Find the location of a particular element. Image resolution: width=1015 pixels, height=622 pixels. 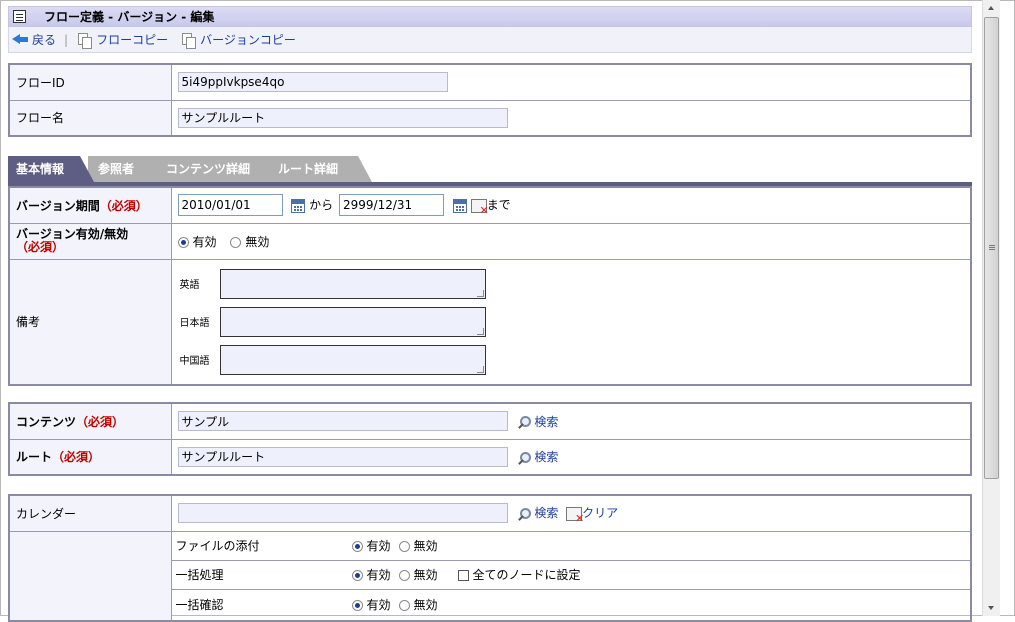

version-copy-button: バージョンコピー is located at coordinates (239, 40).